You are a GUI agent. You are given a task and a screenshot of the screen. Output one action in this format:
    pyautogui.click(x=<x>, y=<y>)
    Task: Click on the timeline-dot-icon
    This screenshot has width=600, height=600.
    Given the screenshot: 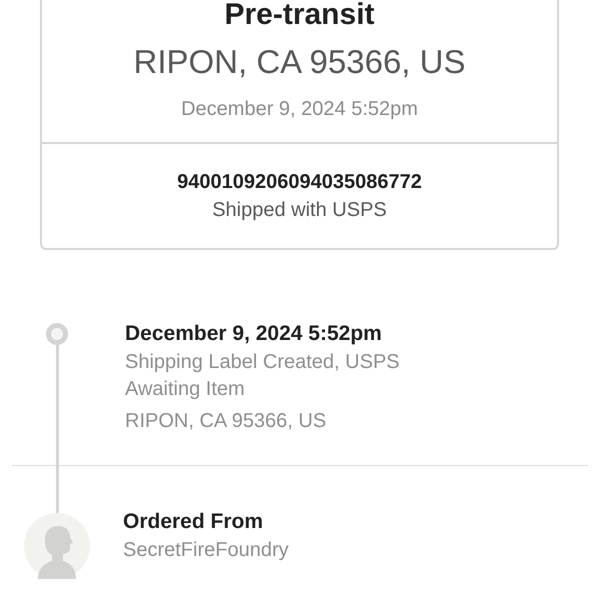 What is the action you would take?
    pyautogui.click(x=57, y=334)
    